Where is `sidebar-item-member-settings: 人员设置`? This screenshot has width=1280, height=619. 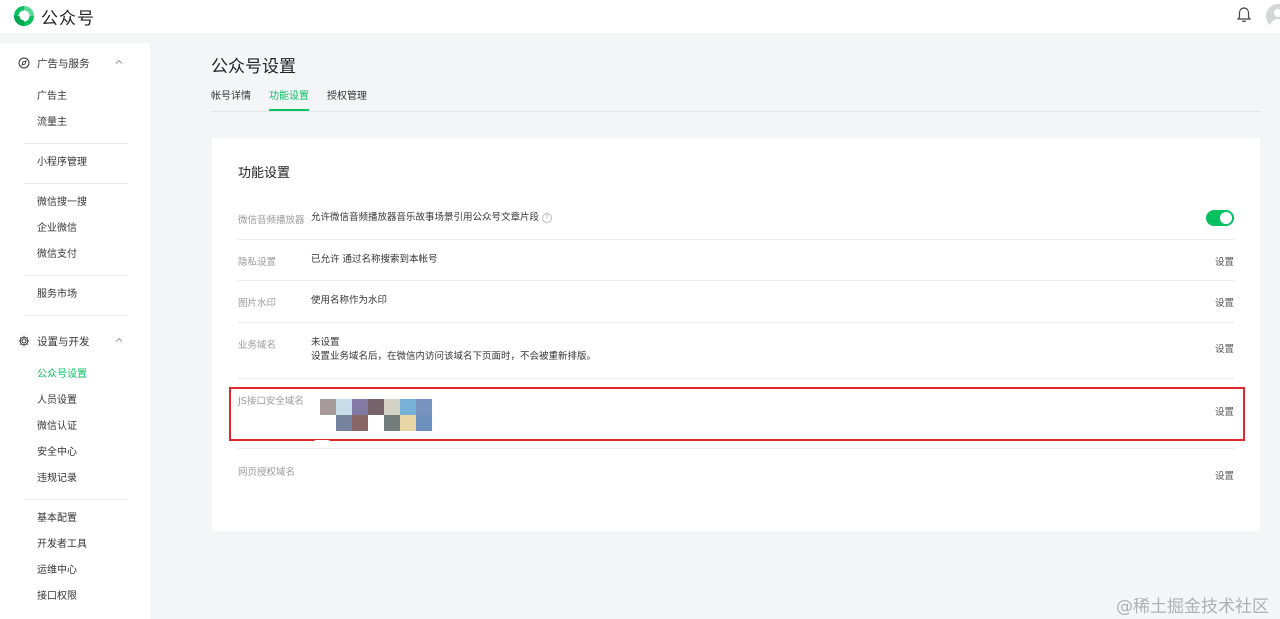 sidebar-item-member-settings: 人员设置 is located at coordinates (57, 401).